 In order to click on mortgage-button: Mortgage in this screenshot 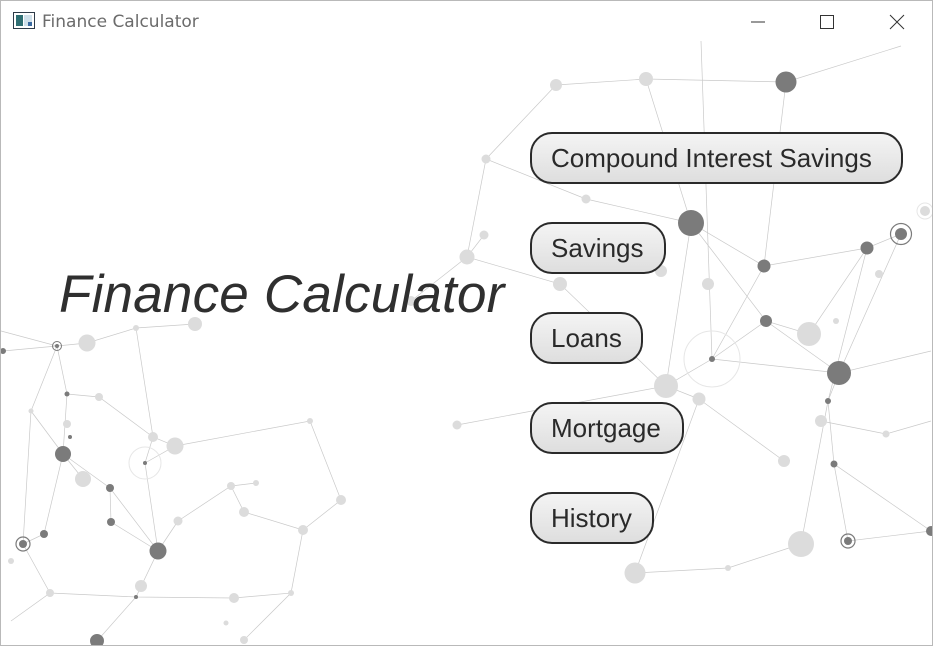, I will do `click(607, 428)`.